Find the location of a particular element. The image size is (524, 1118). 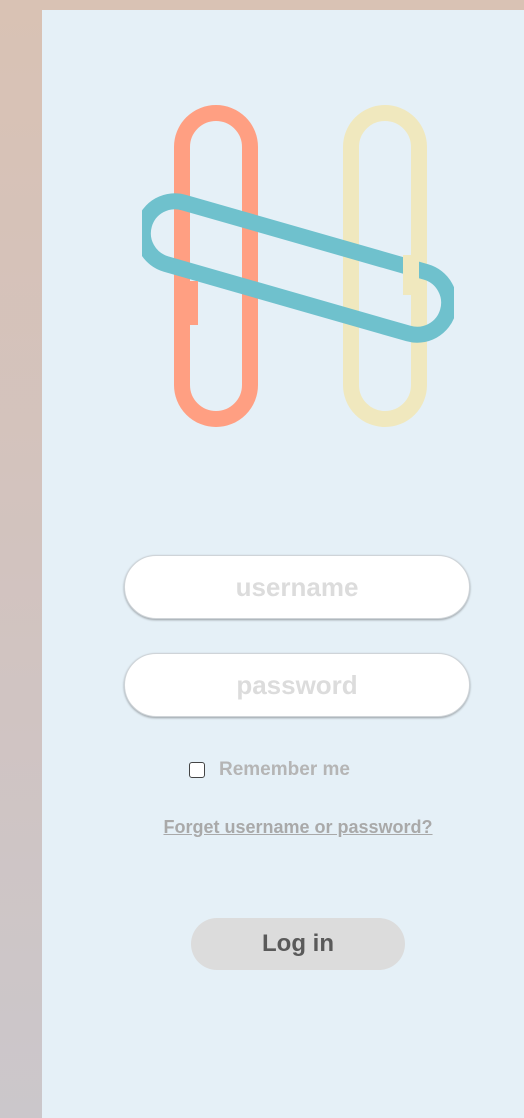

remember-me-checkbox is located at coordinates (197, 770).